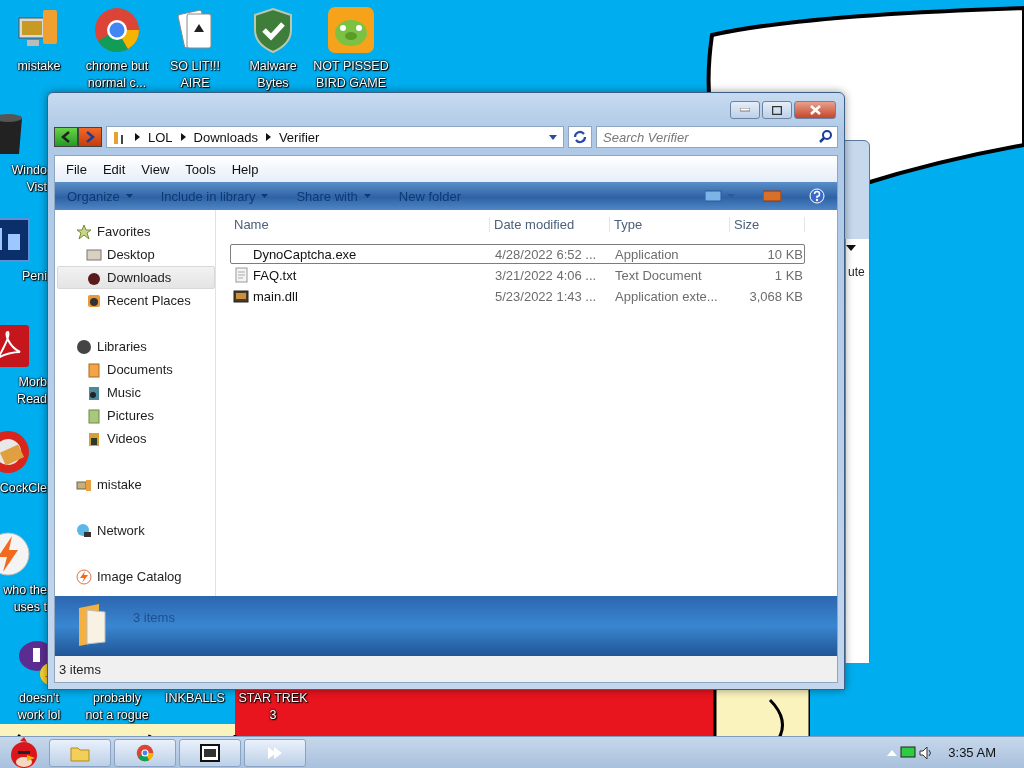 The height and width of the screenshot is (768, 1024). What do you see at coordinates (299, 137) in the screenshot?
I see `breadcrumb: Verifier` at bounding box center [299, 137].